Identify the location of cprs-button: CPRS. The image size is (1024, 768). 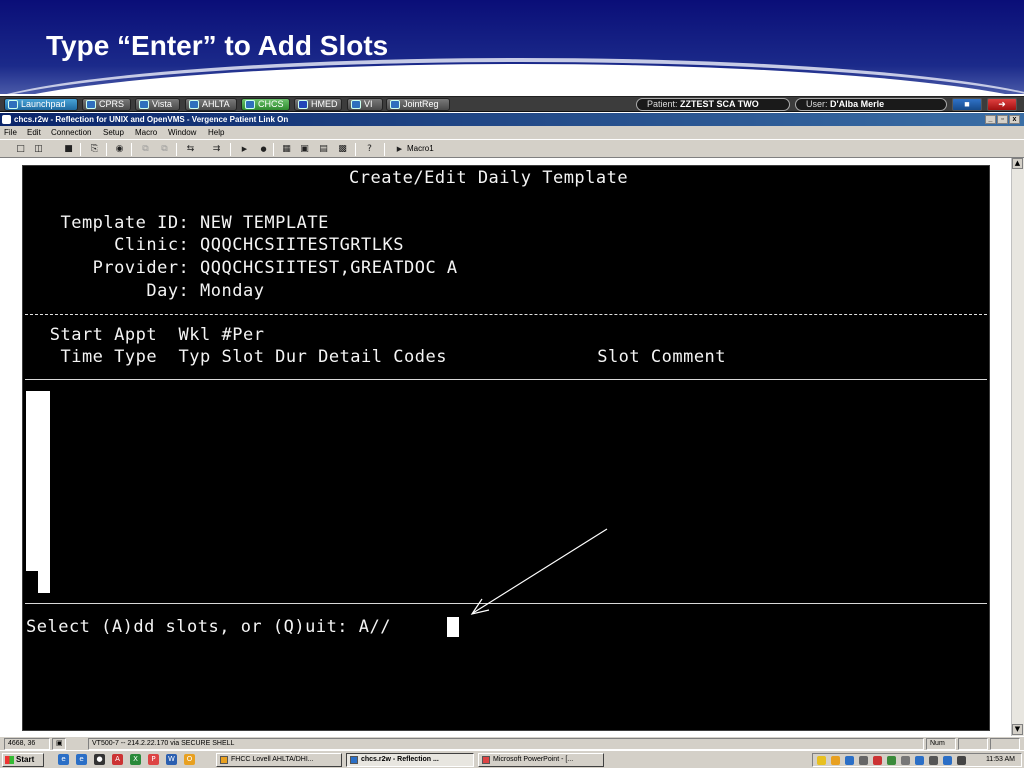
(106, 104).